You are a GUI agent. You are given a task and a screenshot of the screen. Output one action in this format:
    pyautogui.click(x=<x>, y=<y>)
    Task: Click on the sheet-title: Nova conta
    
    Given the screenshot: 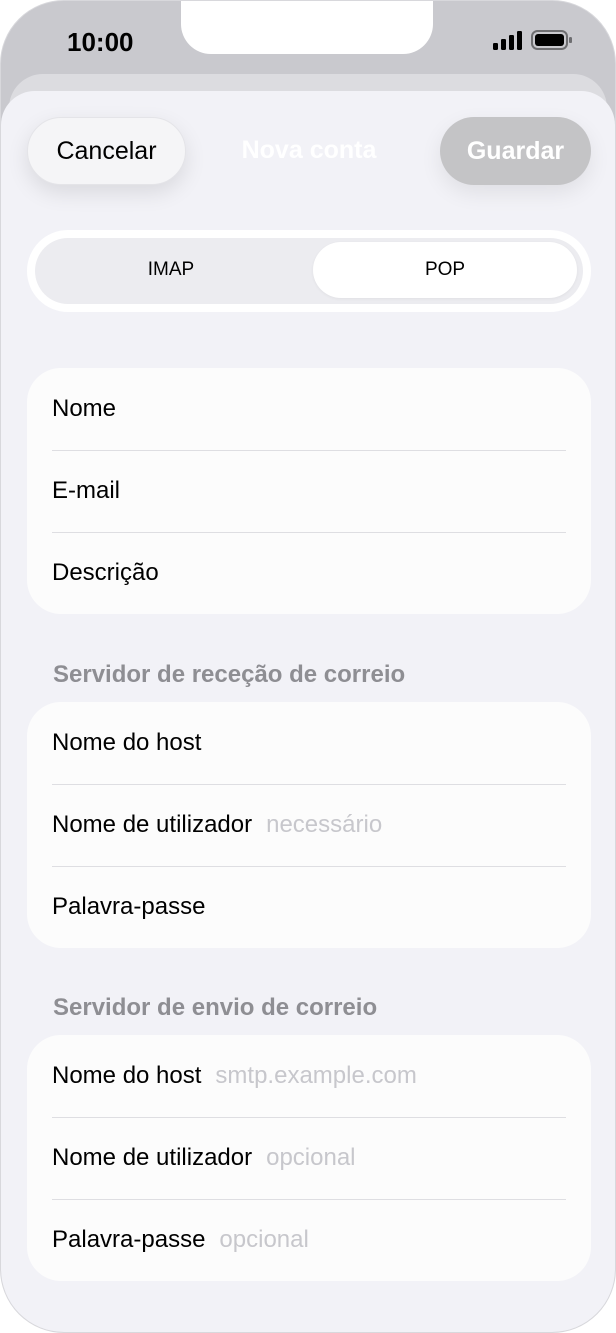 What is the action you would take?
    pyautogui.click(x=309, y=150)
    